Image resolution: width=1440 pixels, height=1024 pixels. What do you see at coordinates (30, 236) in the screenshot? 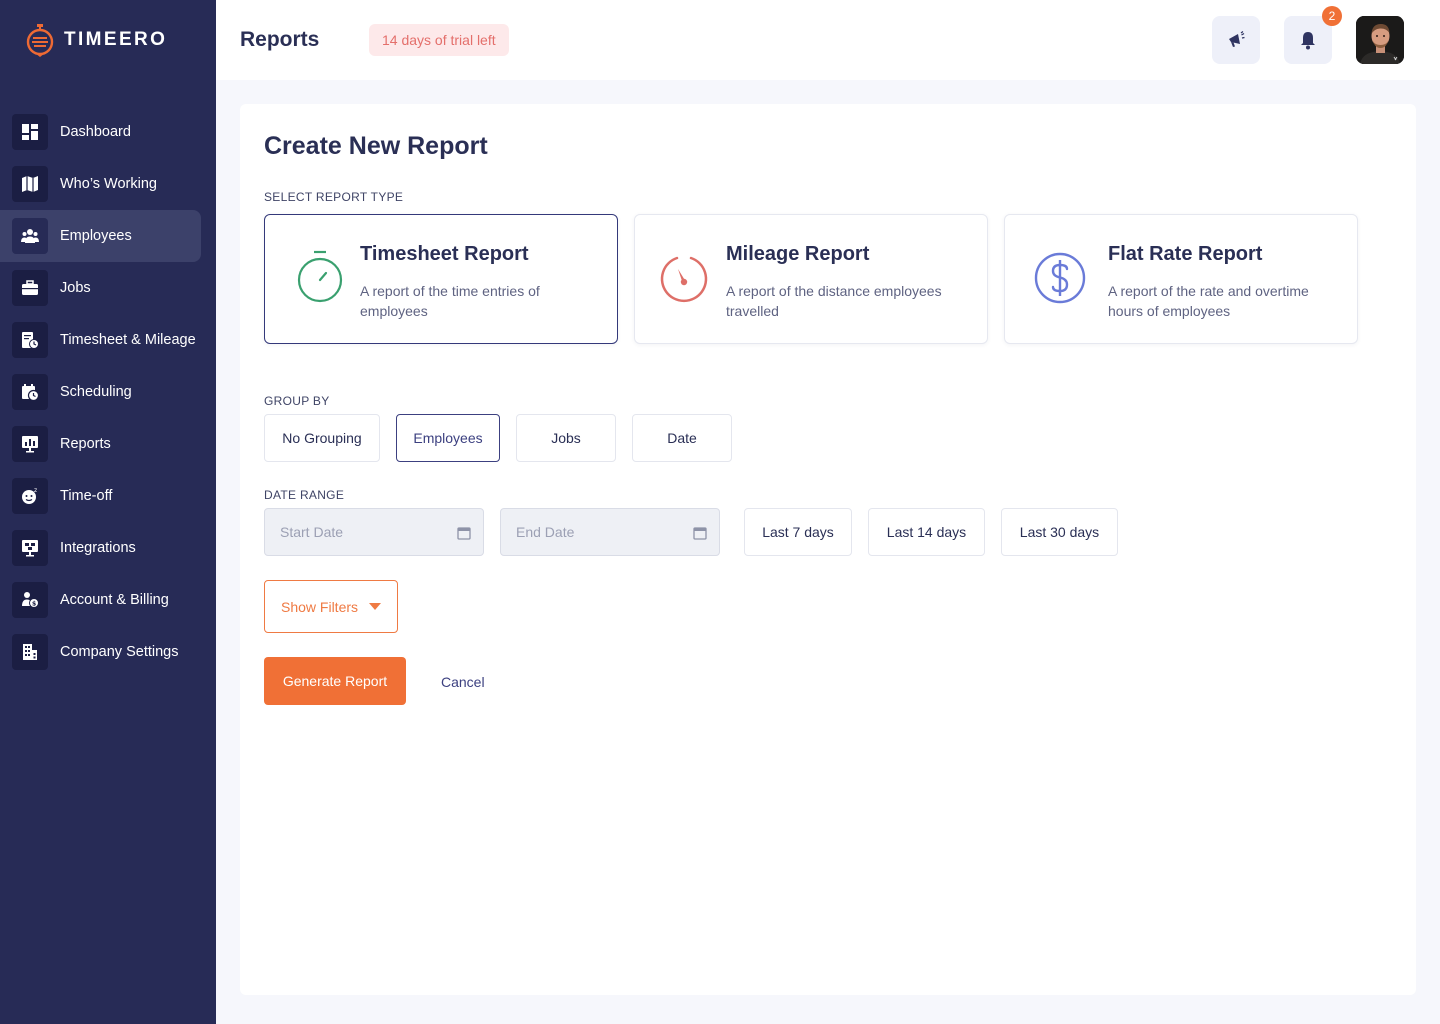
I see `employees-icon` at bounding box center [30, 236].